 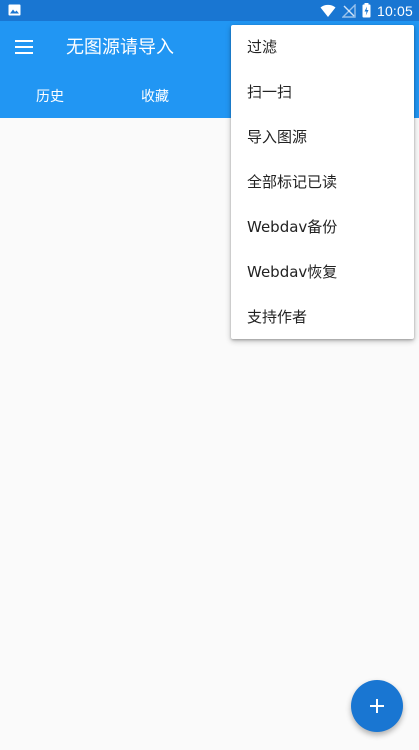 I want to click on no-signal-icon, so click(x=348, y=10).